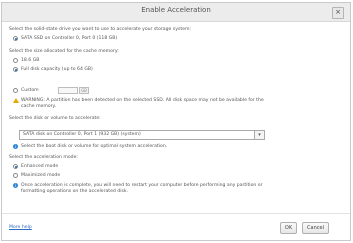 This screenshot has height=243, width=353. Describe the element at coordinates (15, 175) in the screenshot. I see `mode-radio-maximized` at that location.